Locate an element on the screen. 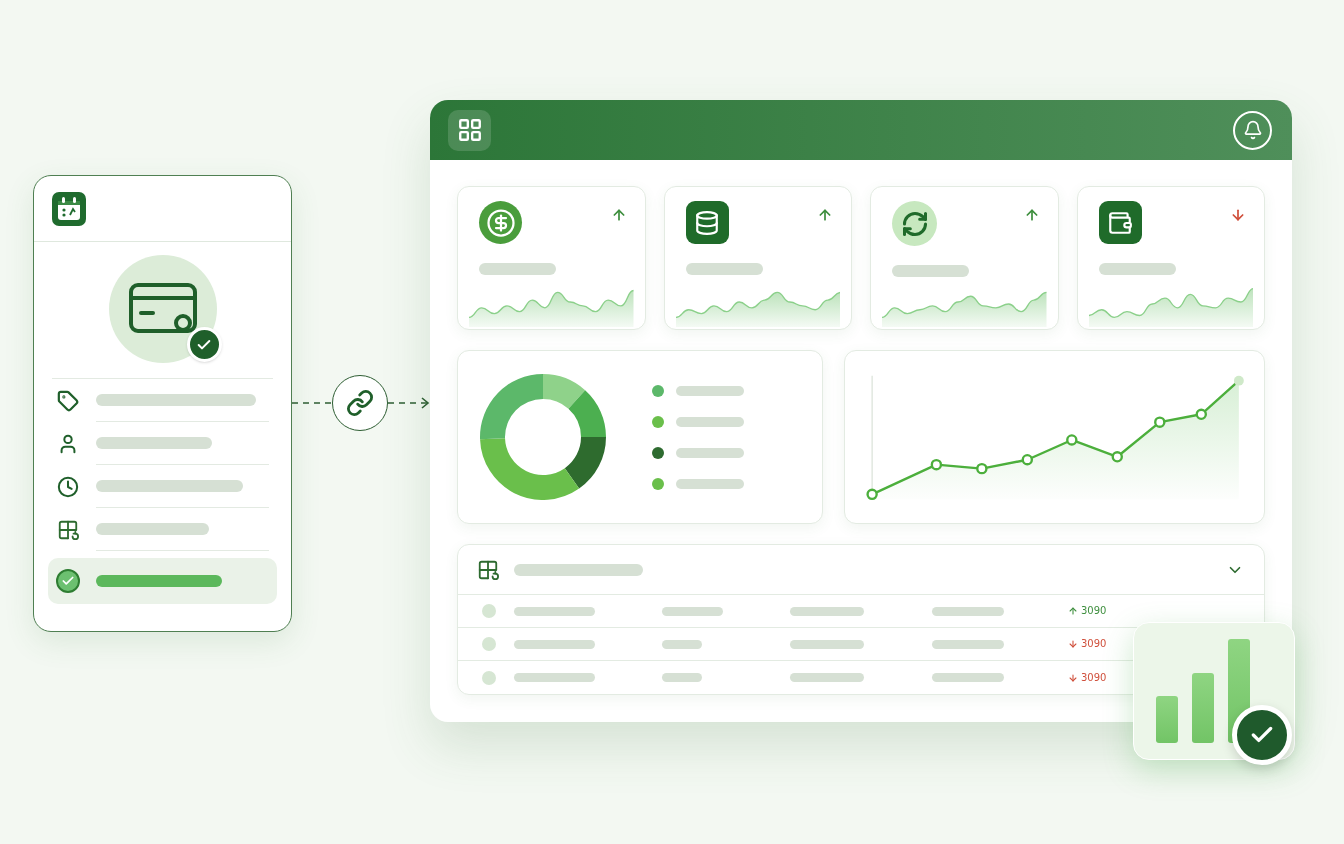 The height and width of the screenshot is (844, 1344). calendar-icon is located at coordinates (69, 208).